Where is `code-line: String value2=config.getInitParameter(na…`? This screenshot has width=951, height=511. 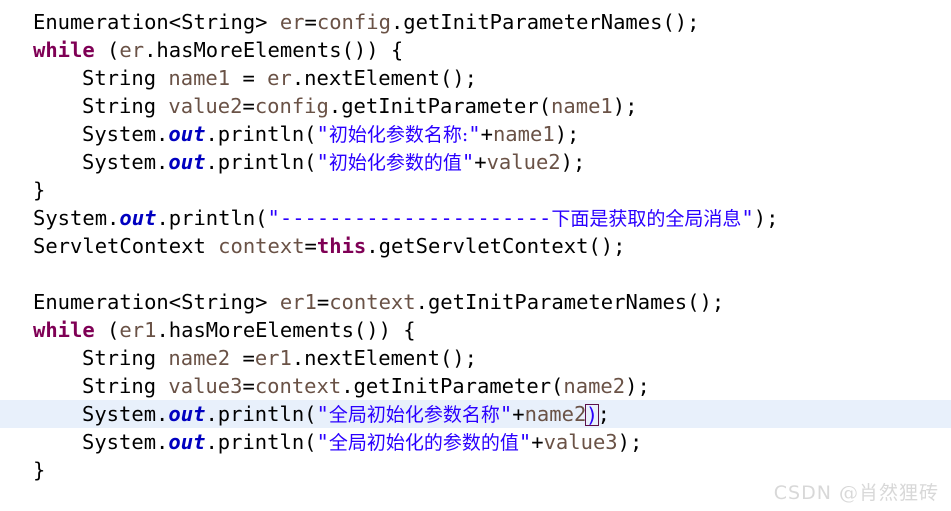
code-line: String value2=config.getInitParameter(na… is located at coordinates (475, 106).